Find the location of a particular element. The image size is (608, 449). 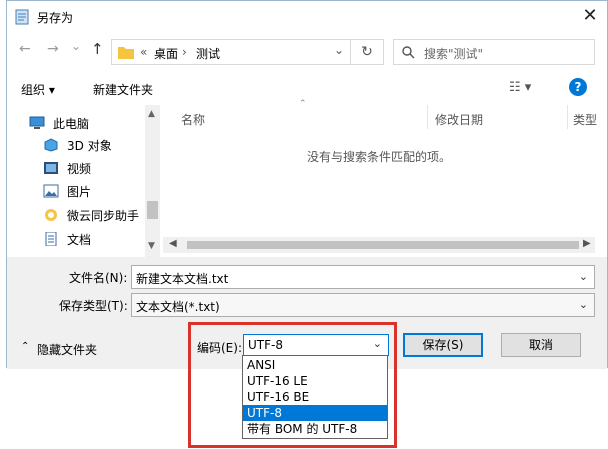

encoding-option-utf16be: UTF-16 BE is located at coordinates (315, 397).